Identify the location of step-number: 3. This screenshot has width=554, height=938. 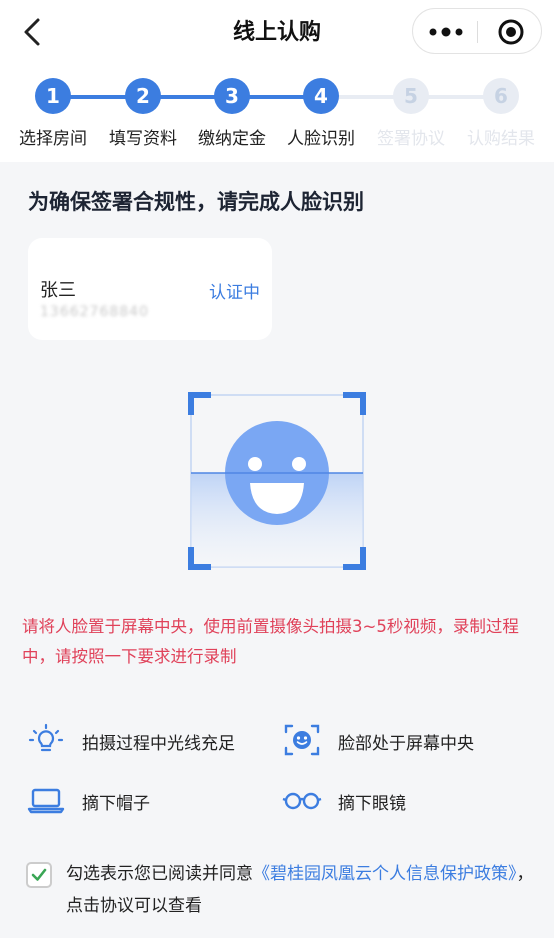
(232, 96).